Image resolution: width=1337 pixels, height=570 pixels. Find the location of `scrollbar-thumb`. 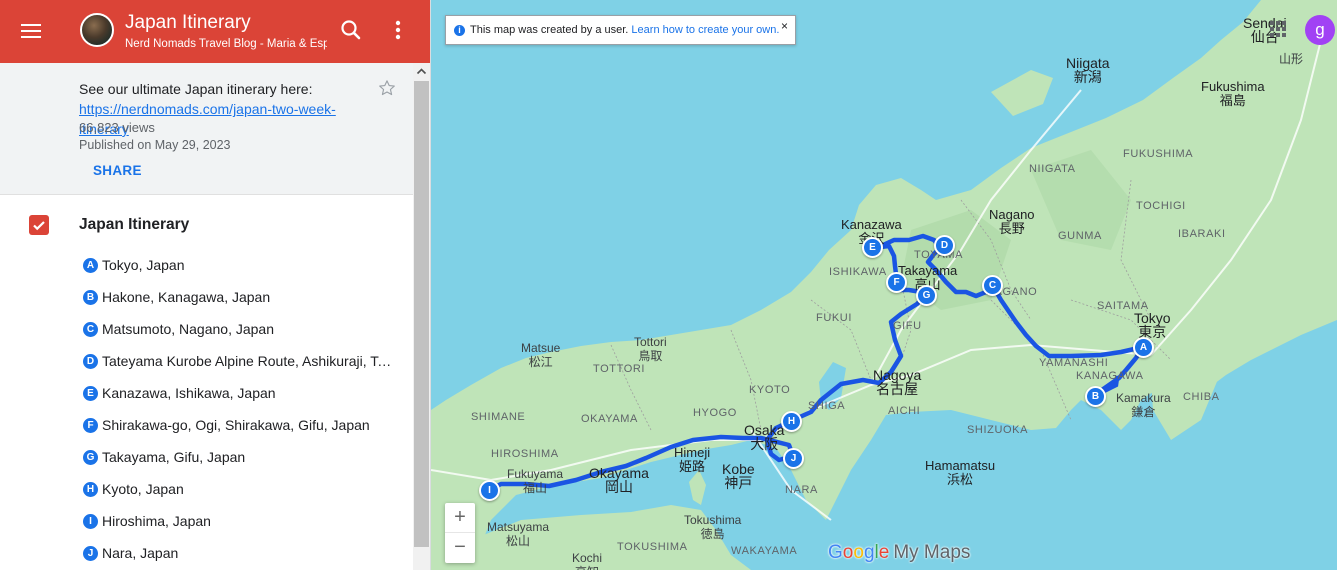

scrollbar-thumb is located at coordinates (421, 314).